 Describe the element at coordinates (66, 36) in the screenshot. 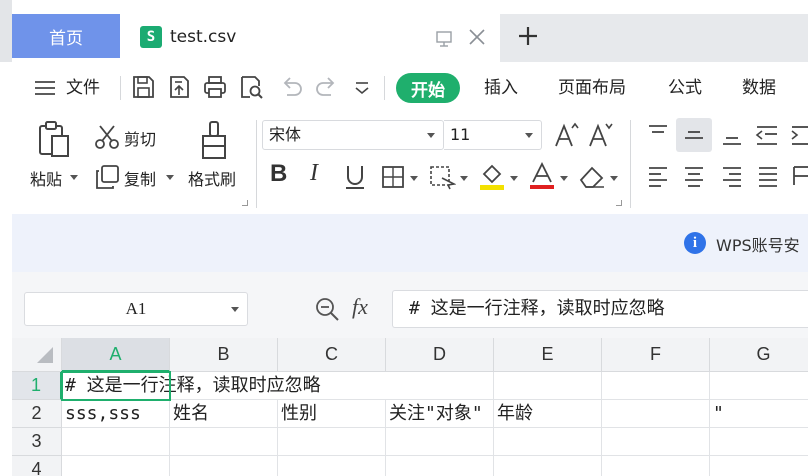

I see `tab-home: 首页` at that location.